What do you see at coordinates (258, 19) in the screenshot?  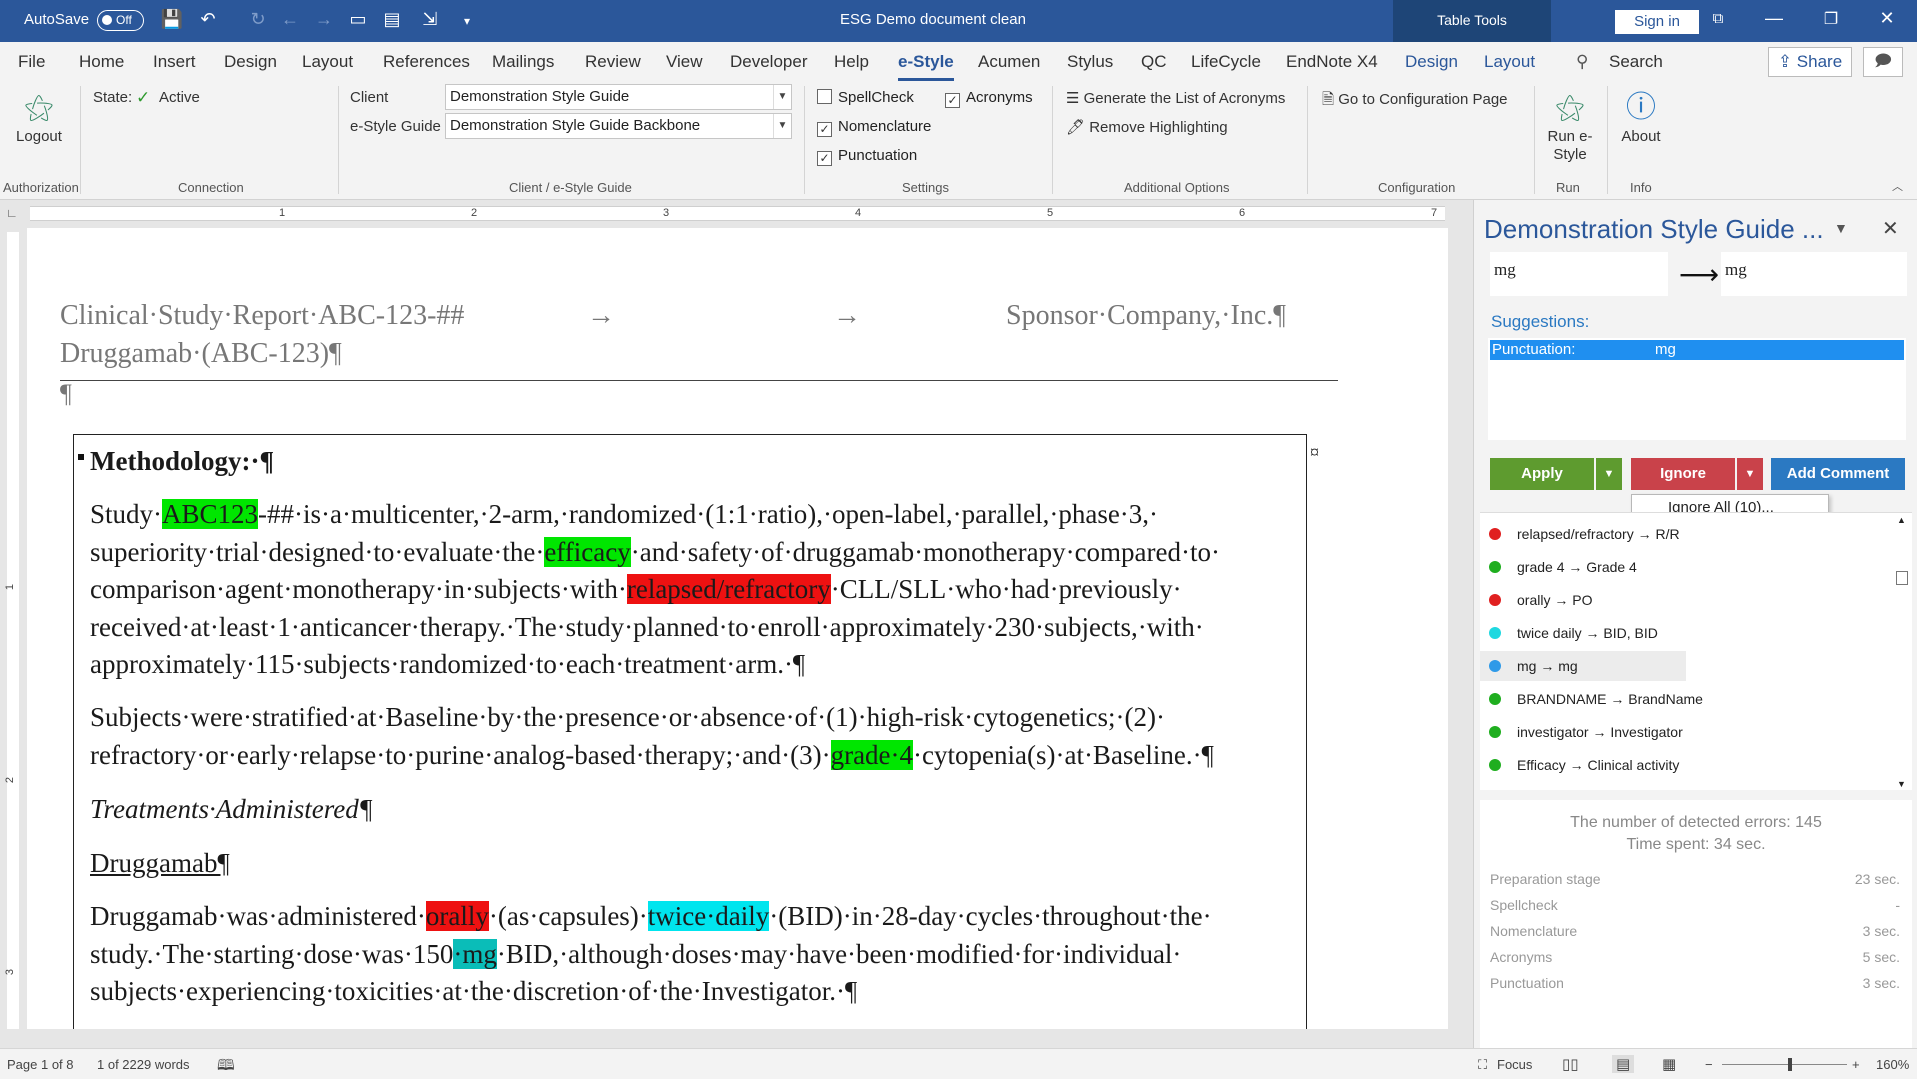 I see `redo-icon: ↻` at bounding box center [258, 19].